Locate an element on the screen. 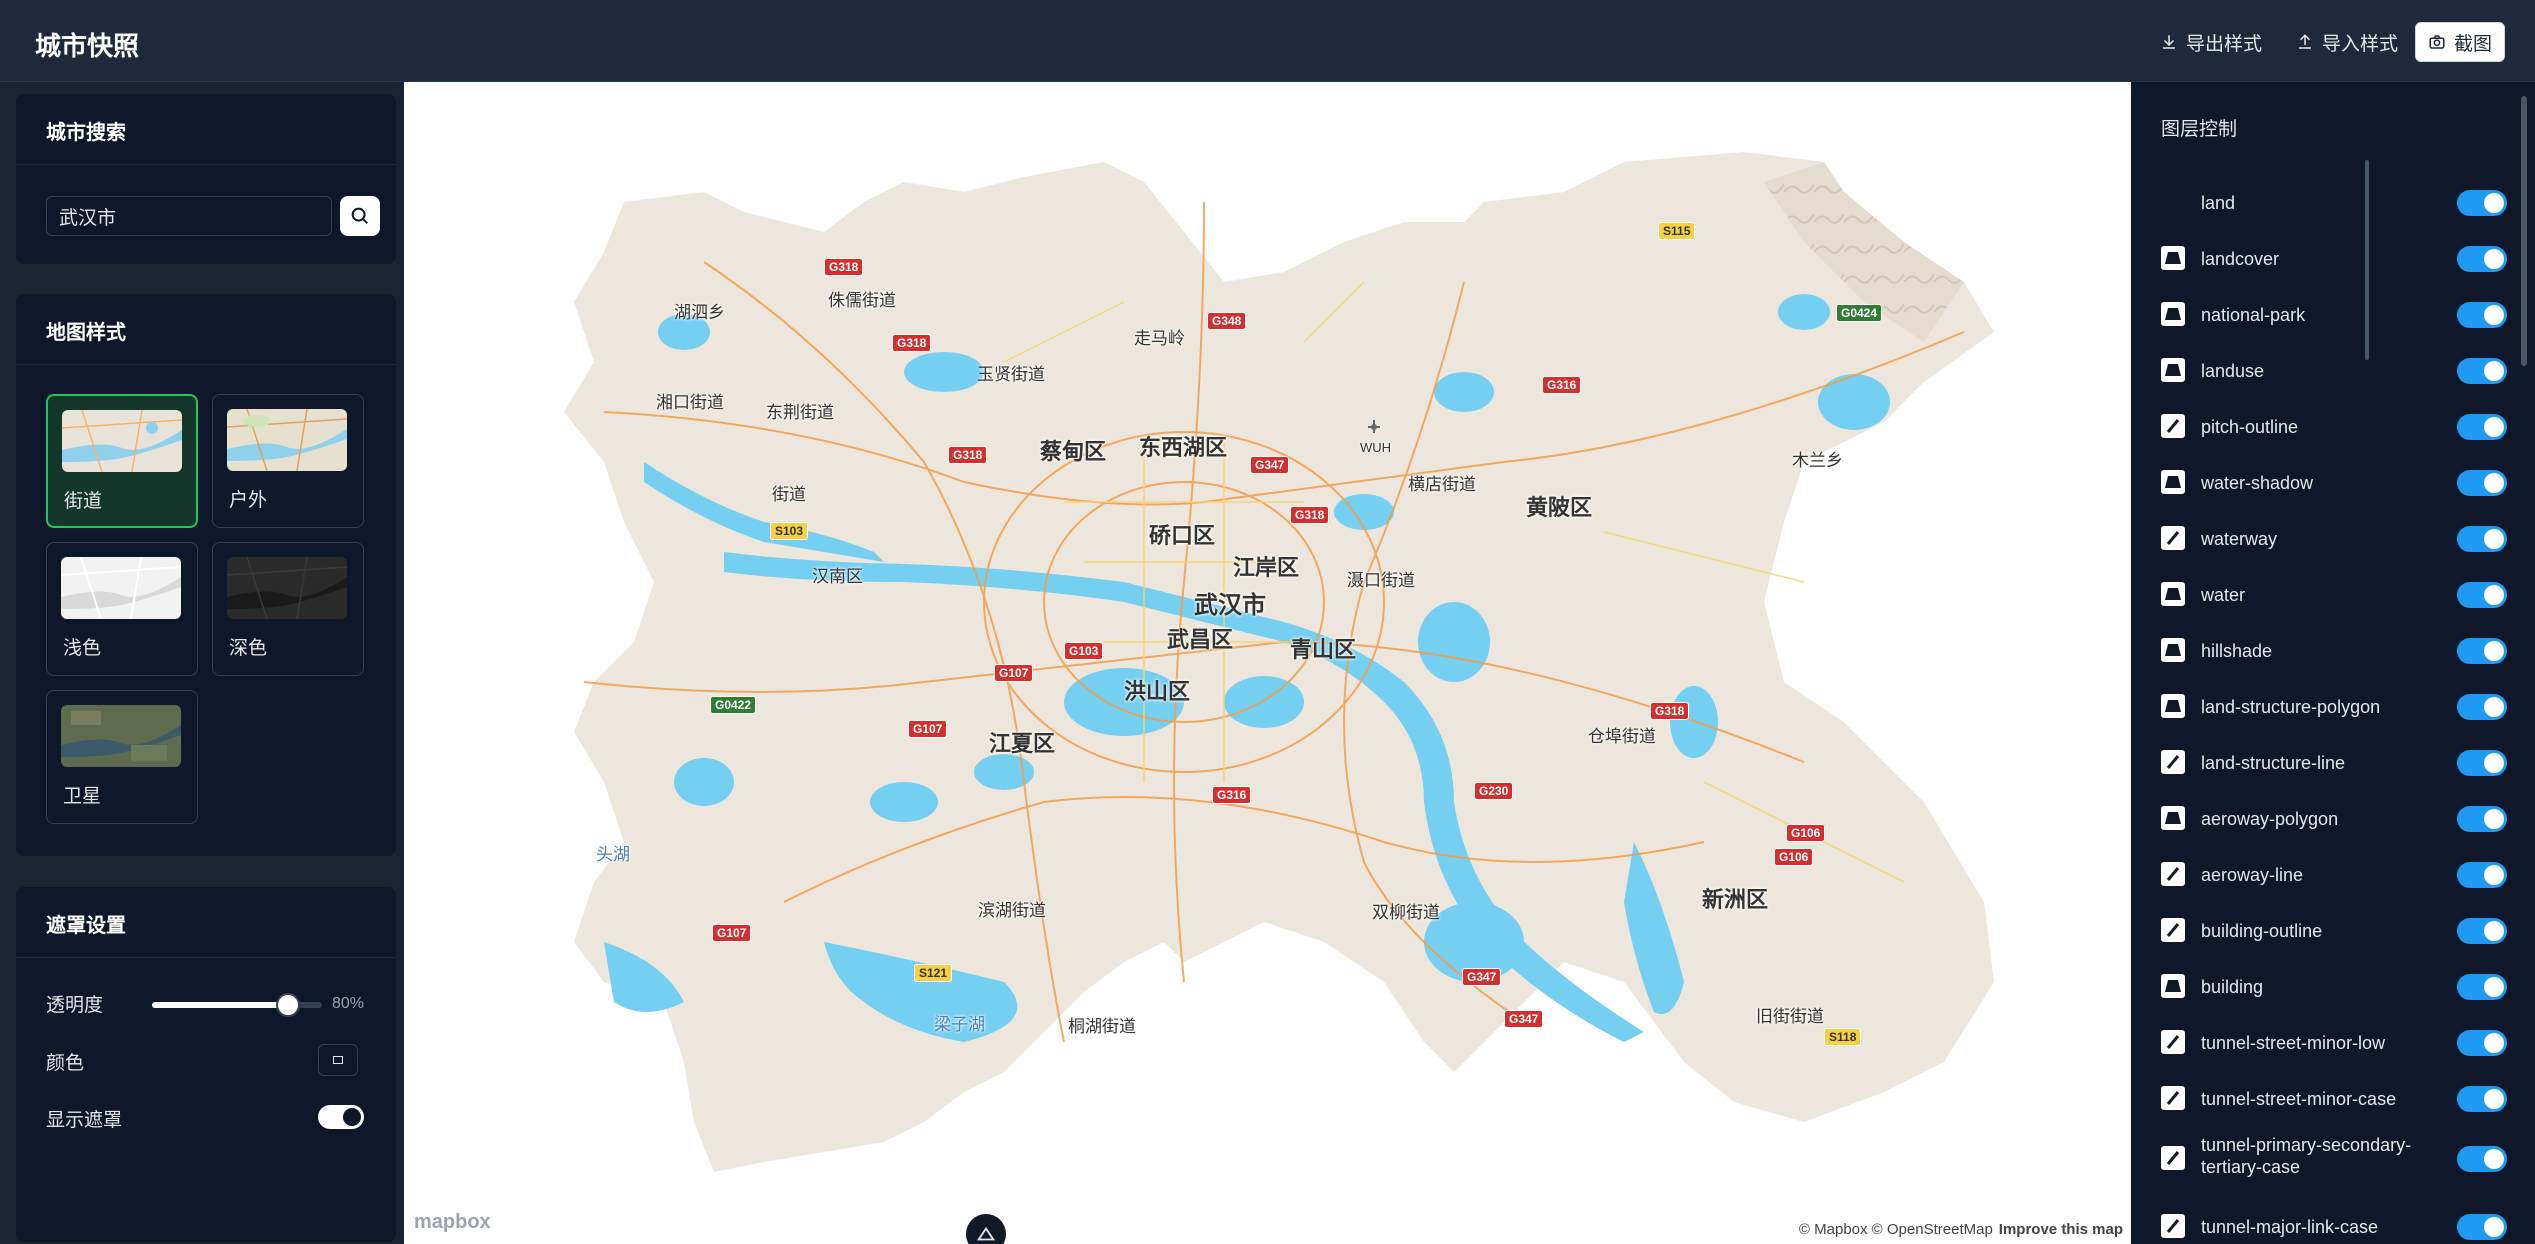 This screenshot has width=2535, height=1244. layer-list-scrollbar is located at coordinates (2367, 260).